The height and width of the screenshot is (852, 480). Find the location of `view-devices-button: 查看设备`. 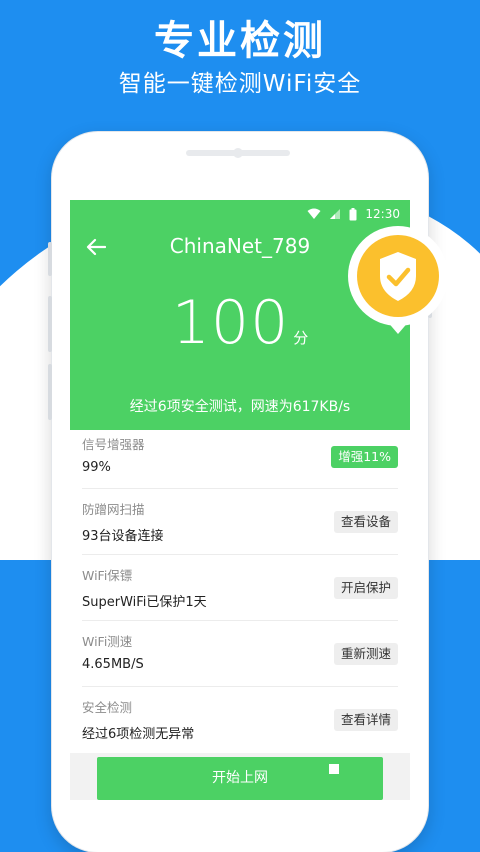

view-devices-button: 查看设备 is located at coordinates (365, 522).